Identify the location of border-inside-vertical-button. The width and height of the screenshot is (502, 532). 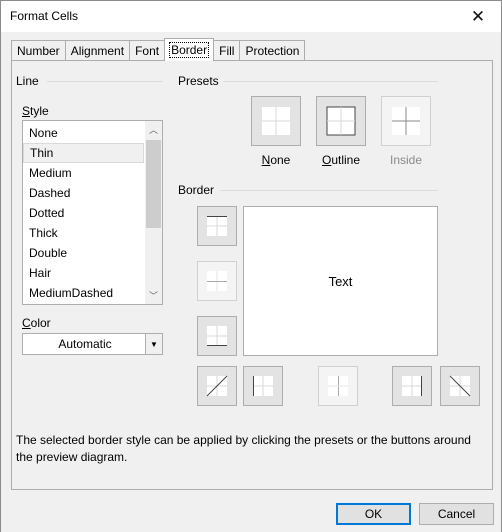
(338, 386).